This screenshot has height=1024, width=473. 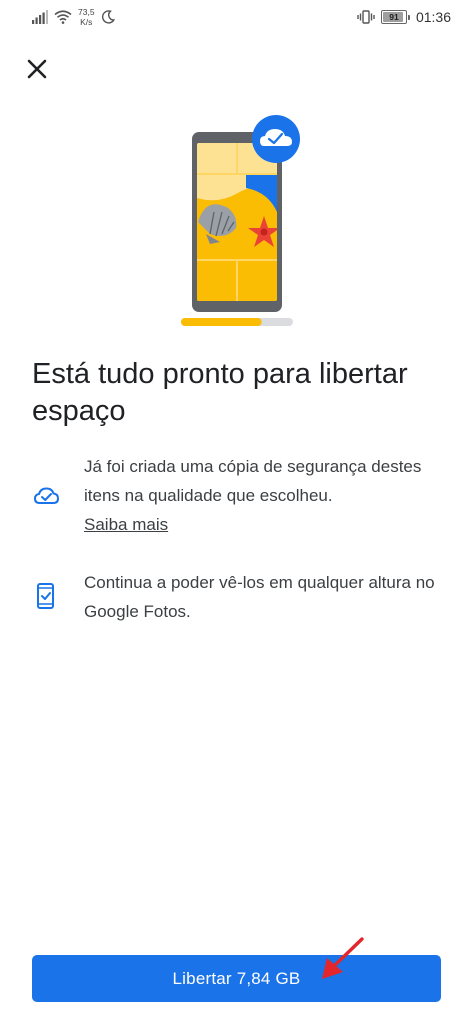 I want to click on network-speed-value: 73,5, so click(x=86, y=12).